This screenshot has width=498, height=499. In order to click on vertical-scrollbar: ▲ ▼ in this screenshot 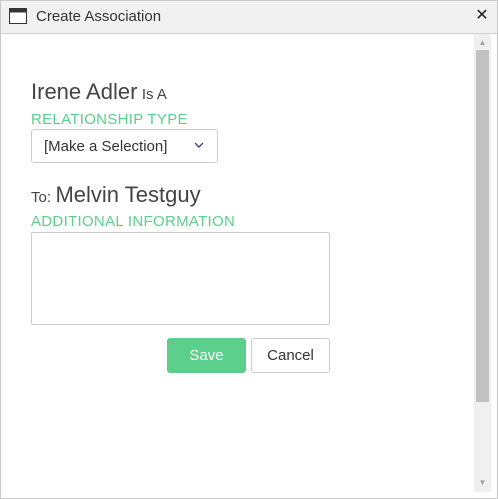, I will do `click(482, 263)`.